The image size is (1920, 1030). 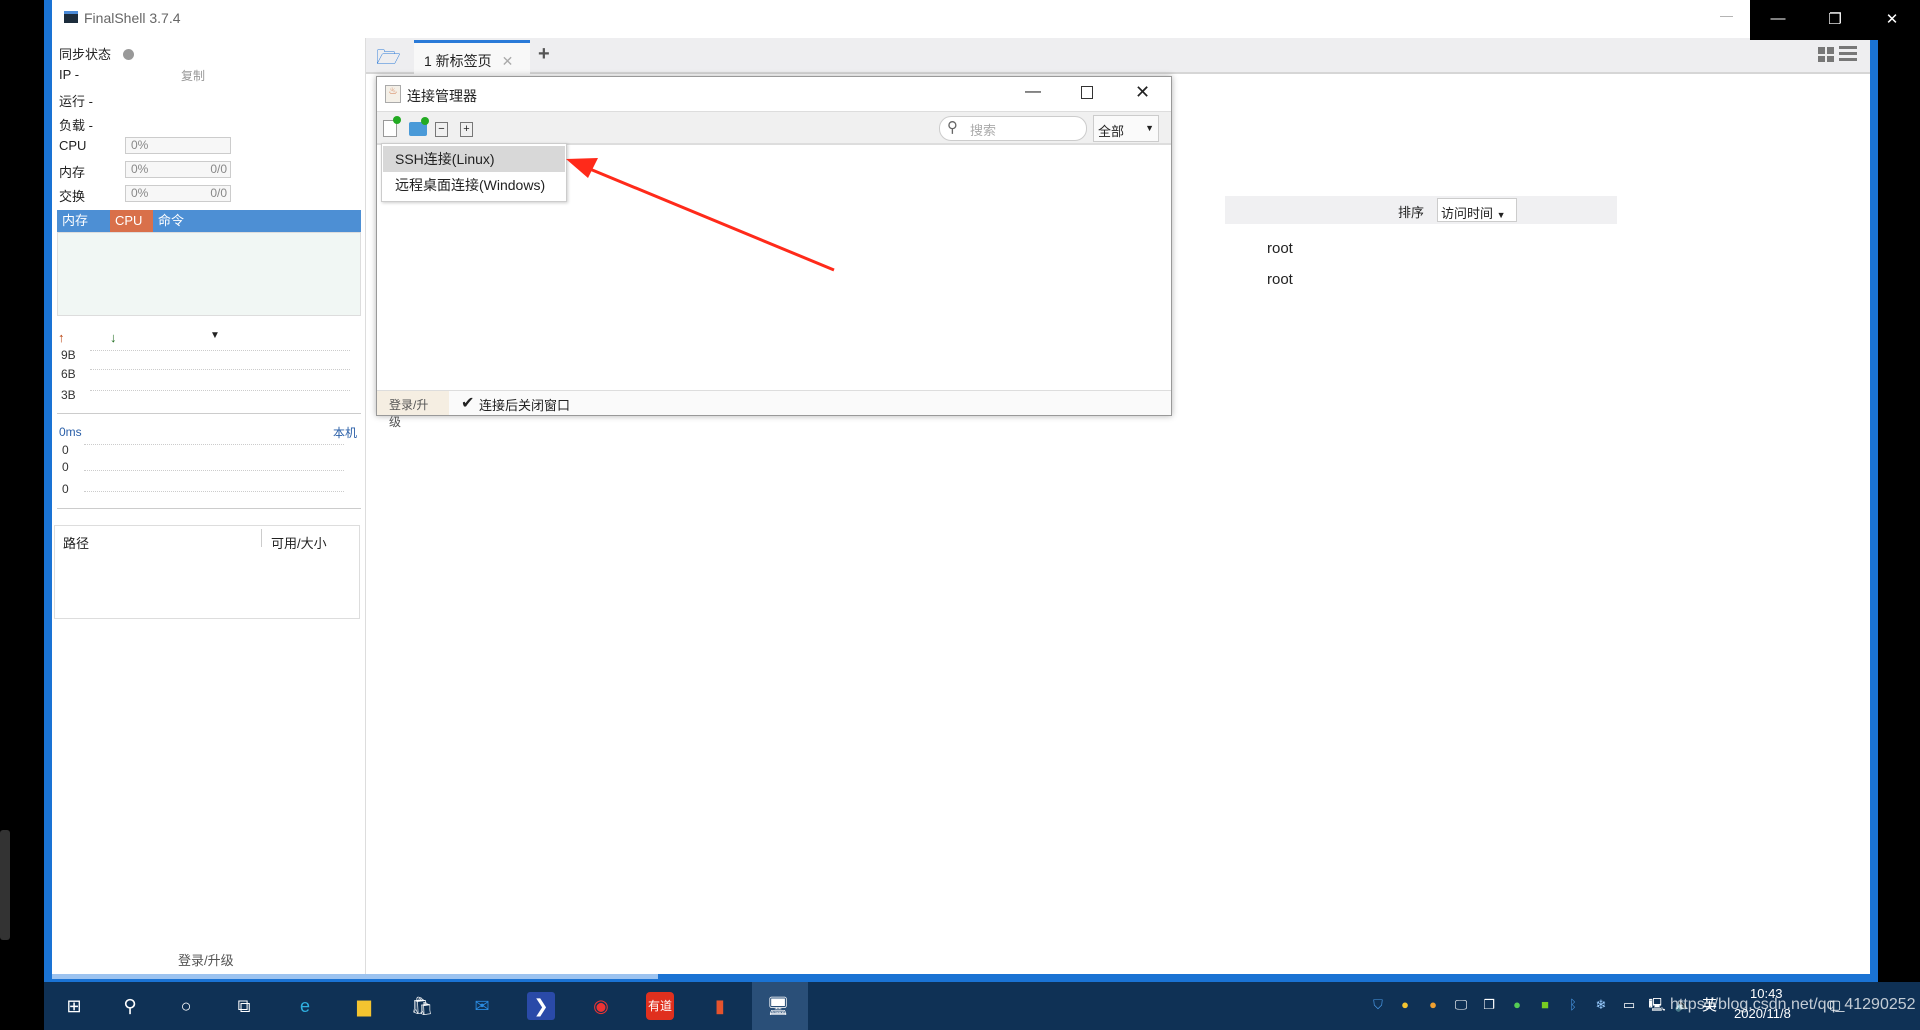 What do you see at coordinates (1835, 1005) in the screenshot?
I see `notification-icon: ▢` at bounding box center [1835, 1005].